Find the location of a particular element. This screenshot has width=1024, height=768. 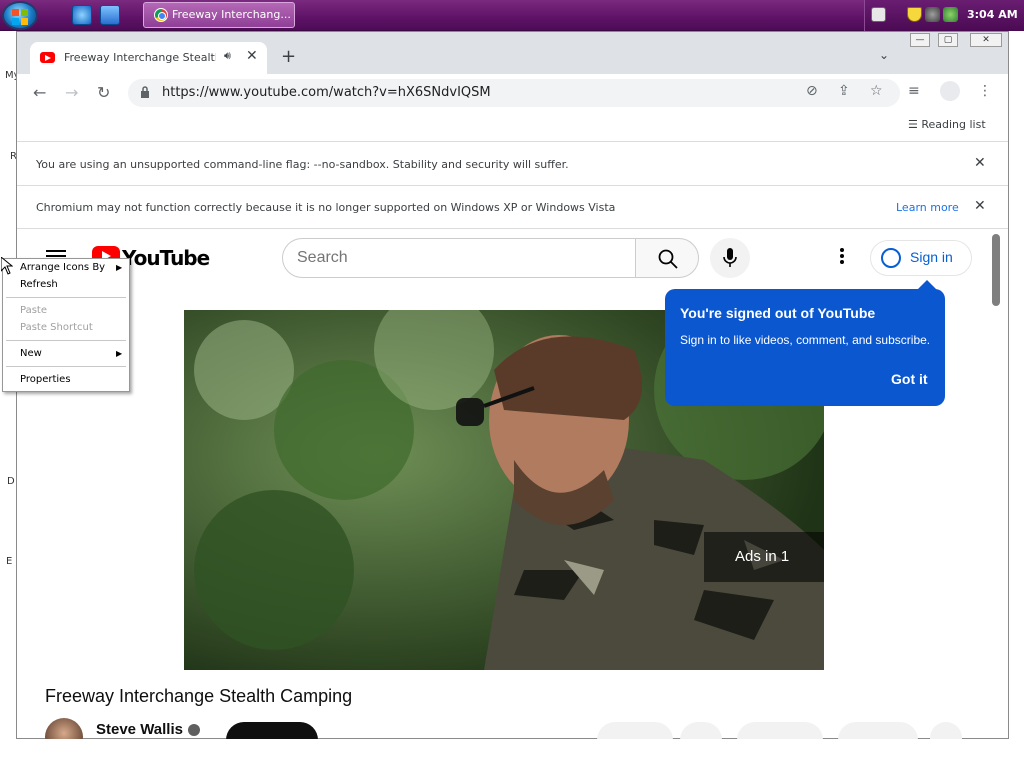

start-button is located at coordinates (20, 15).